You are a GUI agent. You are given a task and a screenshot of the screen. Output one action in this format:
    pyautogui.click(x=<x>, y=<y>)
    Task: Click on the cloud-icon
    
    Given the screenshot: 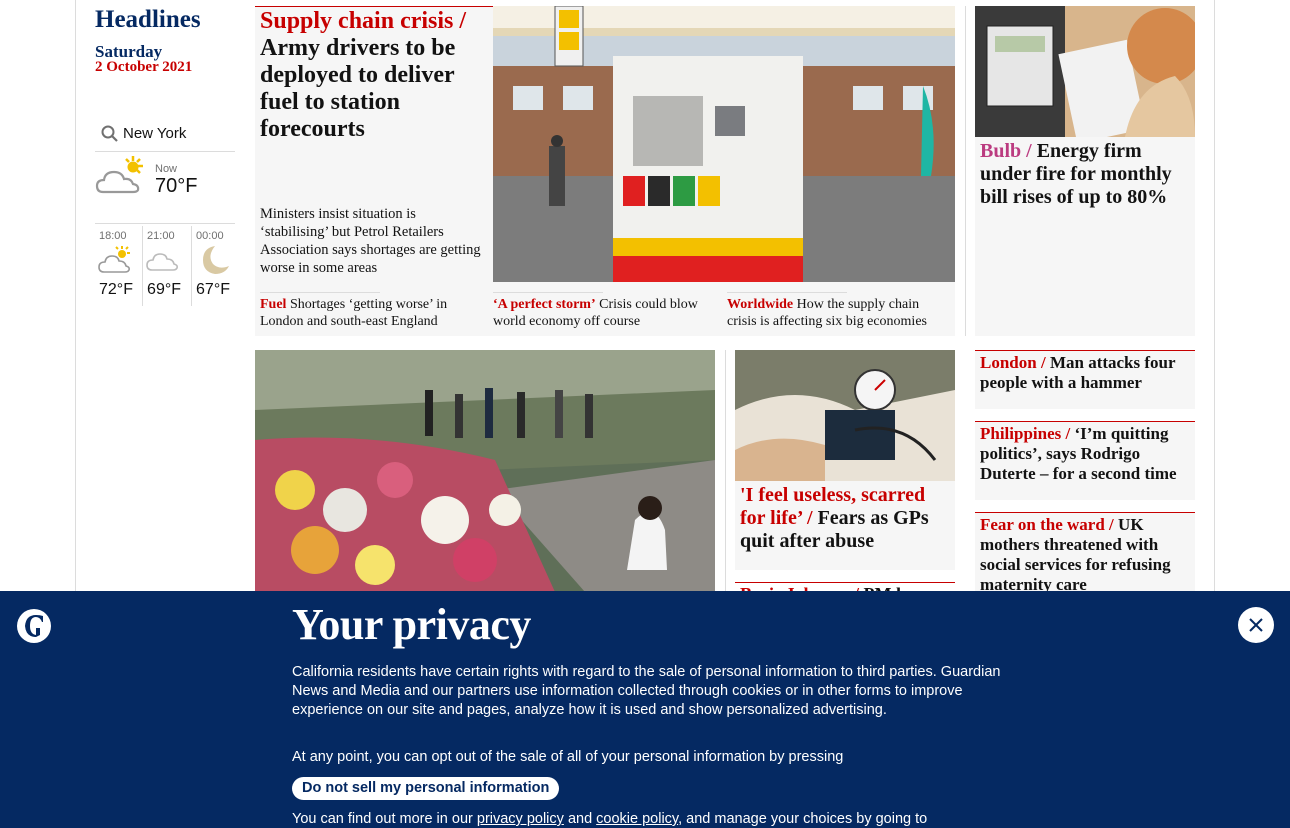 What is the action you would take?
    pyautogui.click(x=162, y=262)
    